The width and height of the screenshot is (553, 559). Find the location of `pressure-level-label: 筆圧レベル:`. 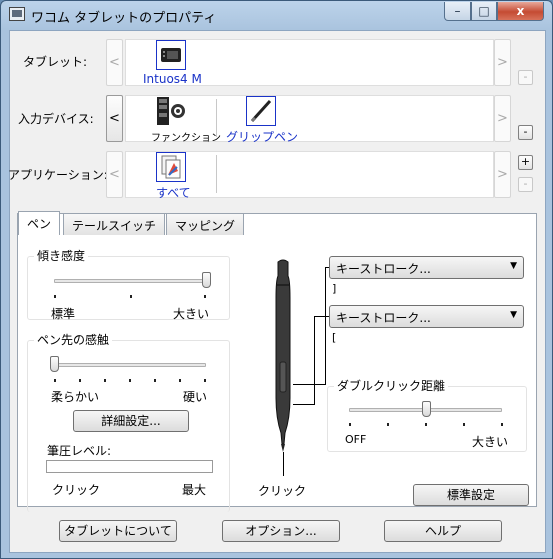

pressure-level-label: 筆圧レベル: is located at coordinates (79, 451).